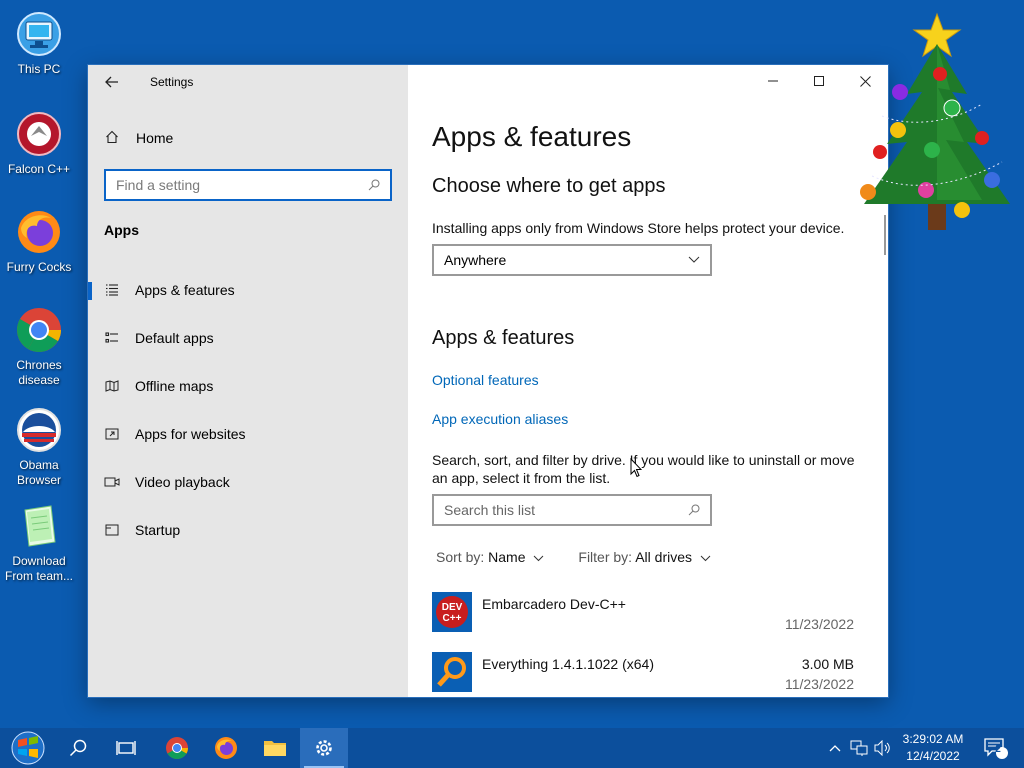  Describe the element at coordinates (460, 557) in the screenshot. I see `sort-label: Sort by:` at that location.